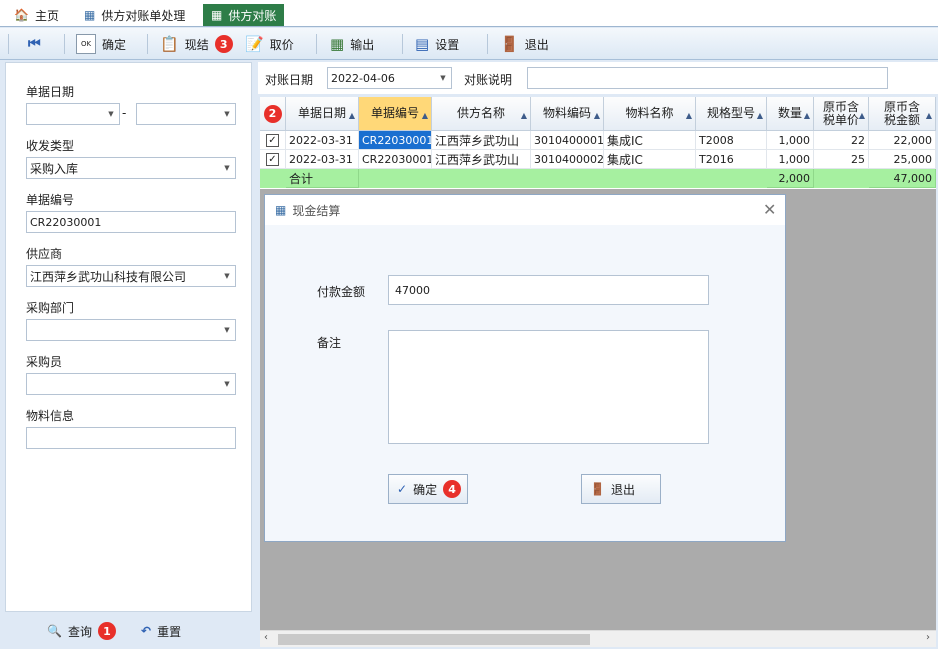 The image size is (938, 649). I want to click on col-header: 原币含税金额 ▲, so click(902, 114).